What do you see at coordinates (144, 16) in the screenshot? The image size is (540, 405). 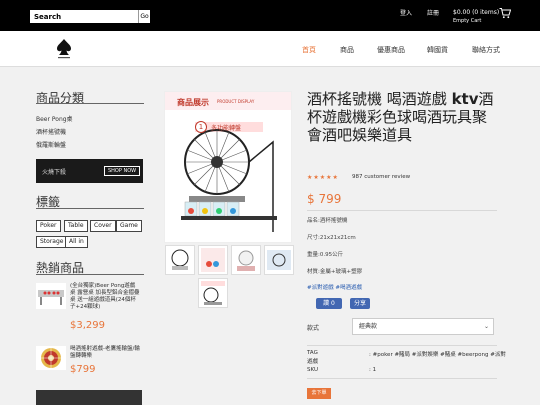 I see `search-go-button: Go` at bounding box center [144, 16].